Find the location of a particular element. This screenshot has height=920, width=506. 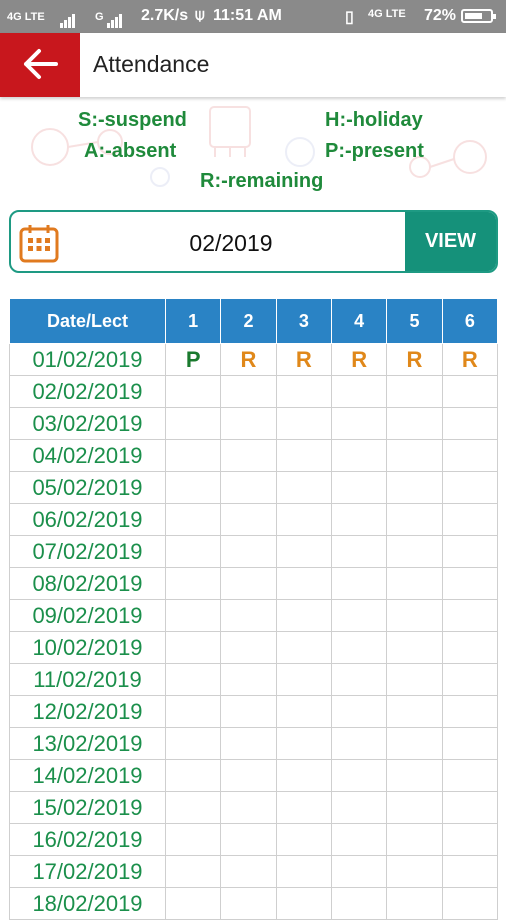

network-type-label: 4G LTE is located at coordinates (26, 17).